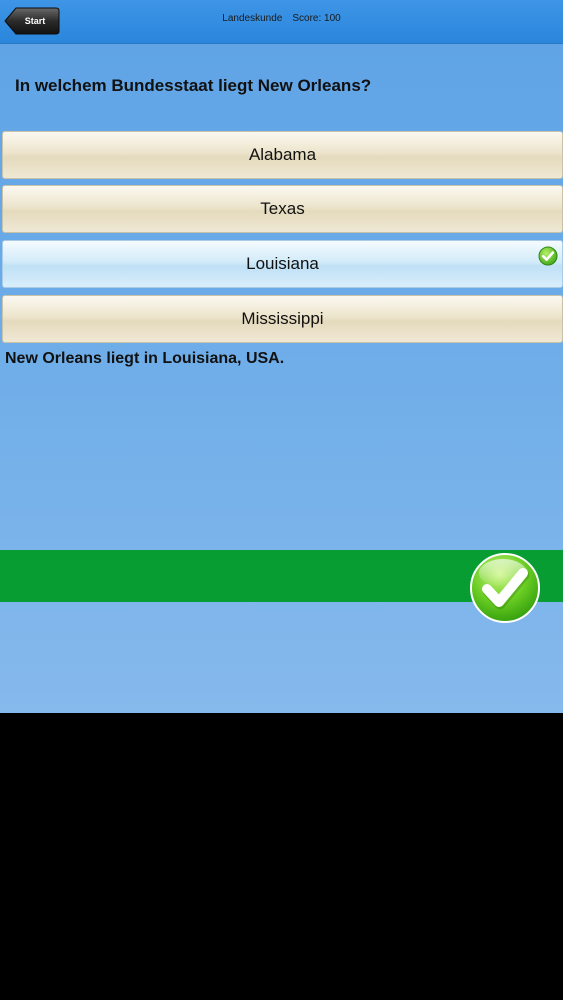  I want to click on answer-label: Mississippi, so click(282, 318).